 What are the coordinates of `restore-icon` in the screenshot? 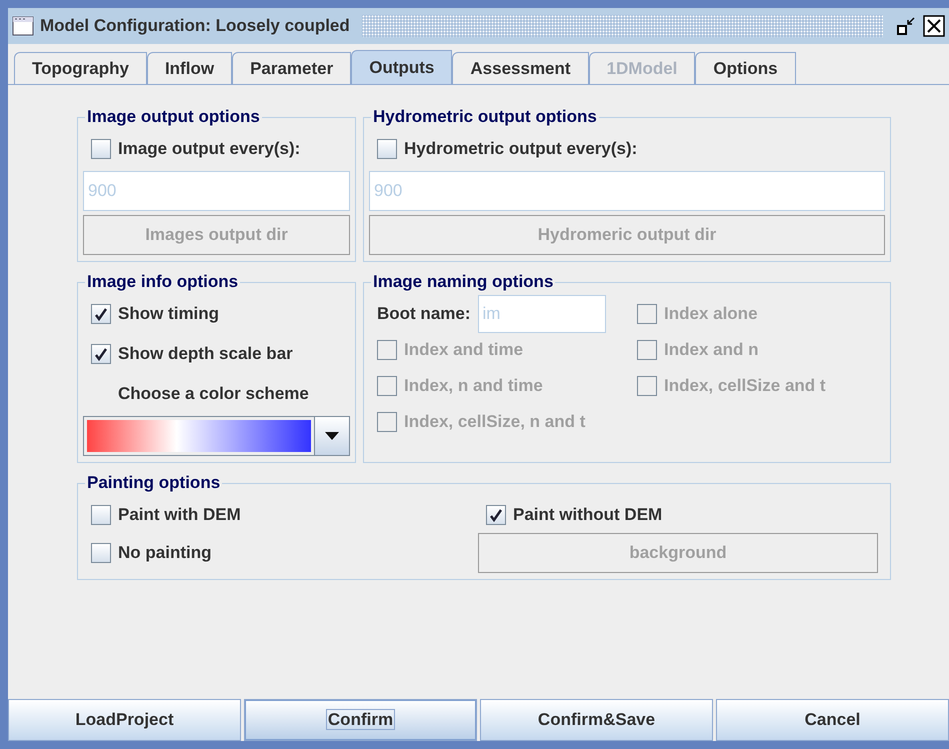 It's located at (906, 26).